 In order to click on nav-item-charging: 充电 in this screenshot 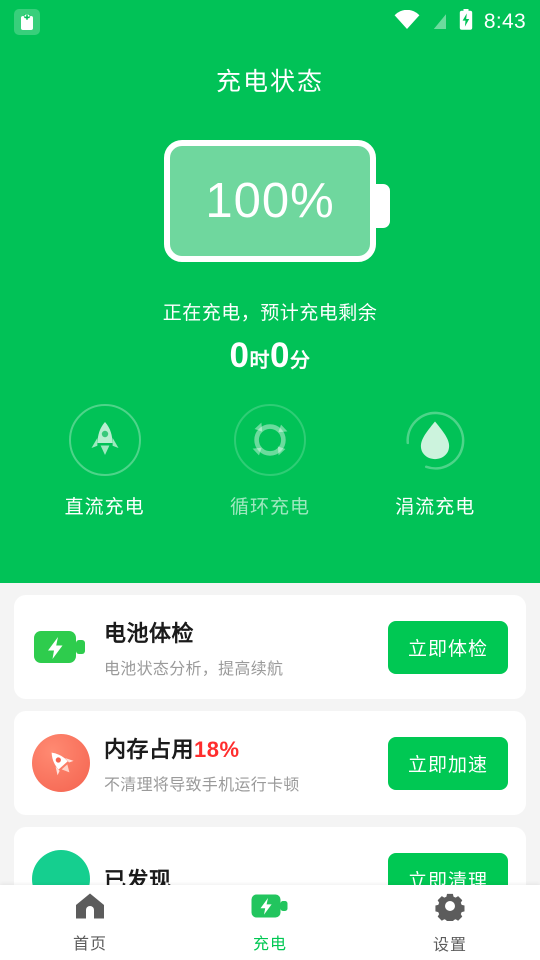, I will do `click(270, 923)`.